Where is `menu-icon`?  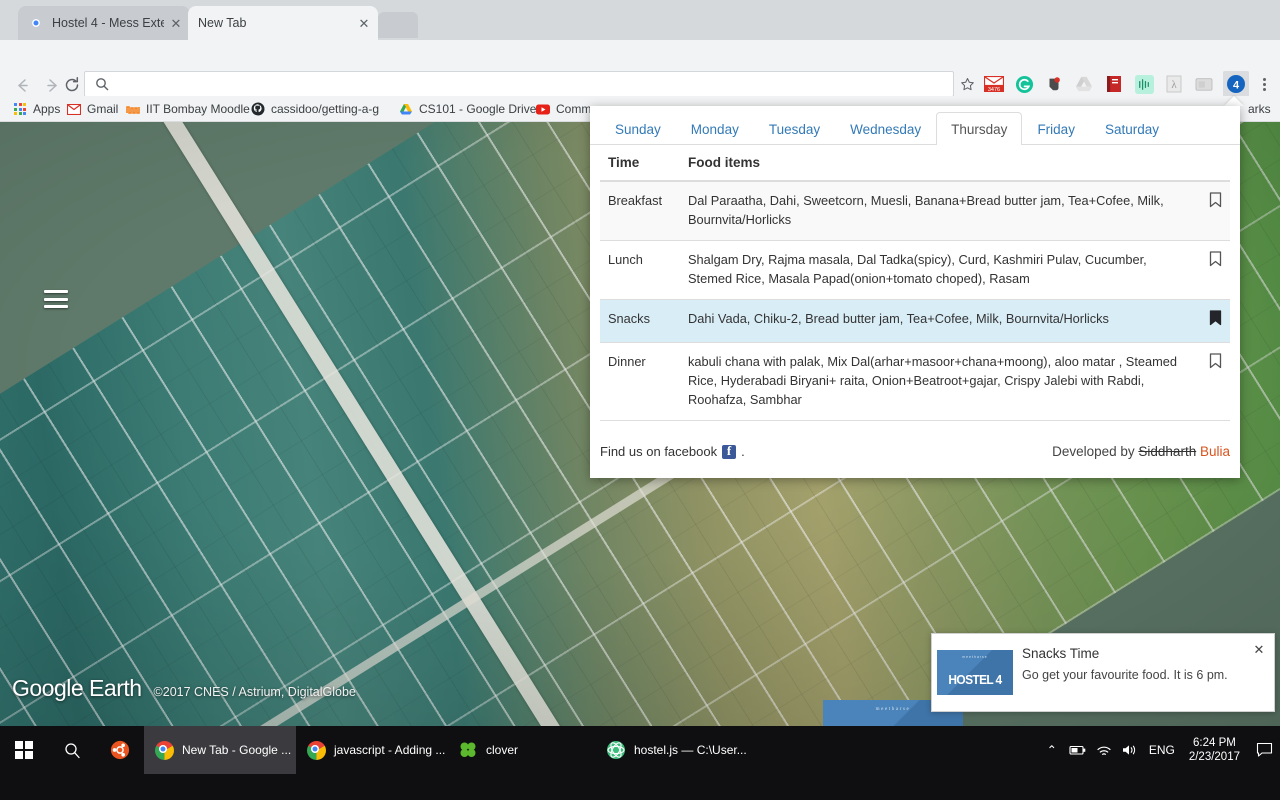
menu-icon is located at coordinates (56, 299).